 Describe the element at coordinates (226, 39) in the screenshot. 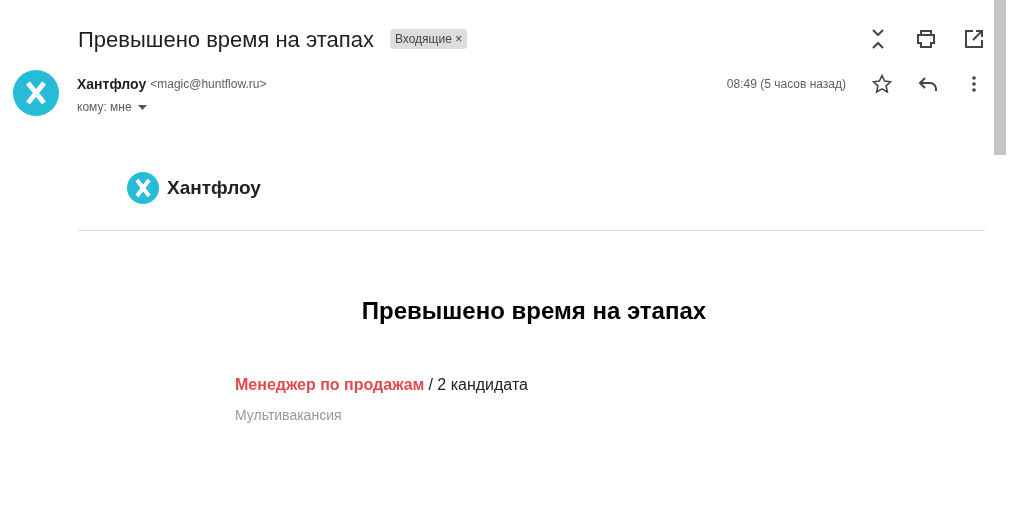

I see `email-subject: Превышено время на этапах` at that location.